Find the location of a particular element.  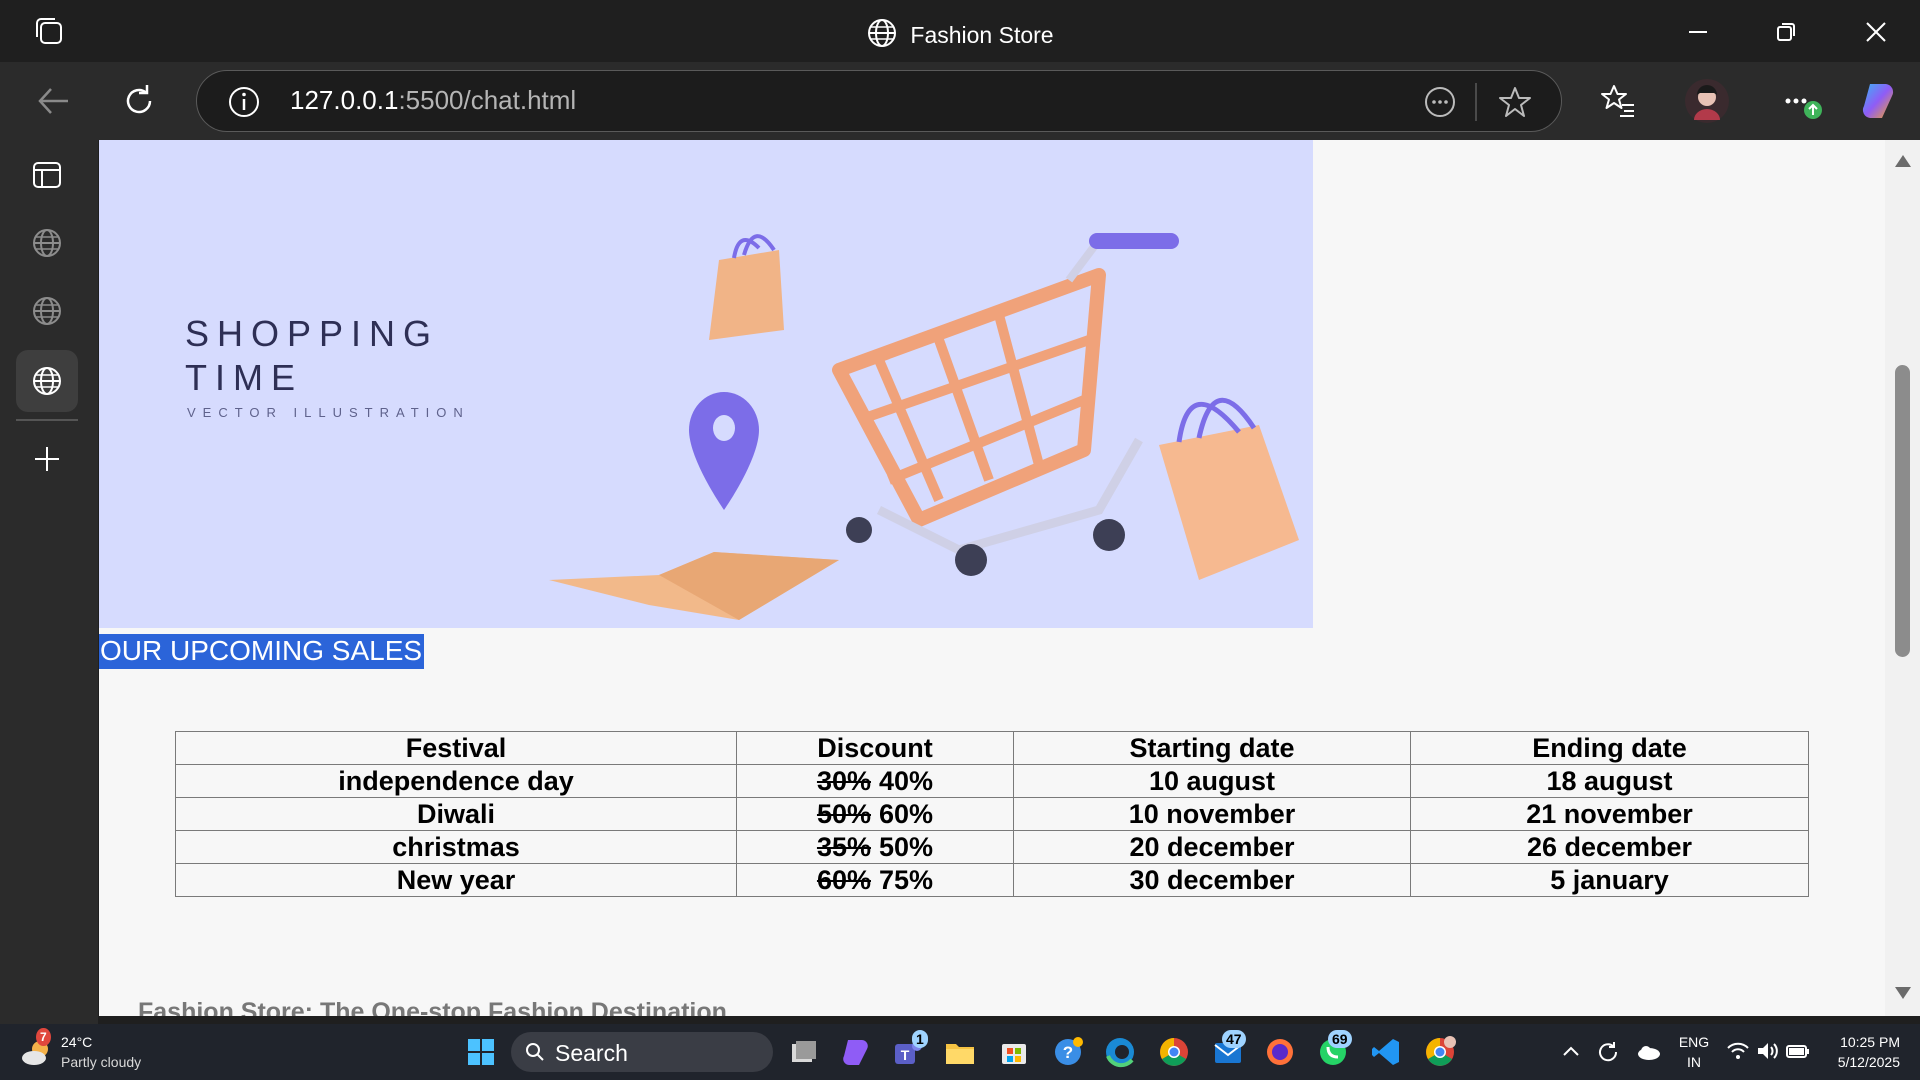

sidebar-divider is located at coordinates (47, 420).